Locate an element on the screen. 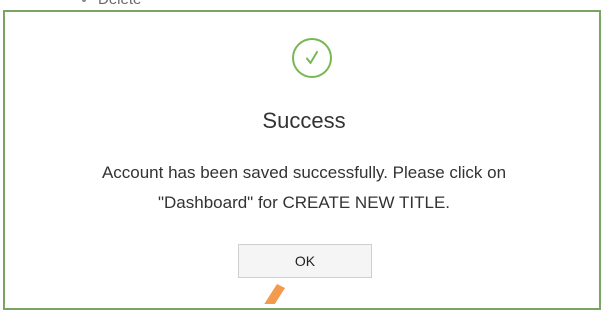 This screenshot has height=310, width=608. checkmark-icon is located at coordinates (312, 57).